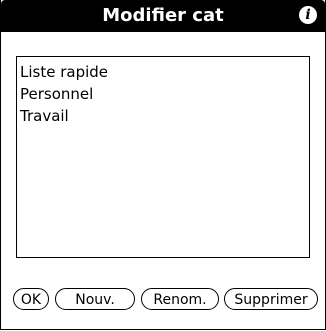 This screenshot has height=331, width=326. I want to click on rename-button: Renom., so click(180, 299).